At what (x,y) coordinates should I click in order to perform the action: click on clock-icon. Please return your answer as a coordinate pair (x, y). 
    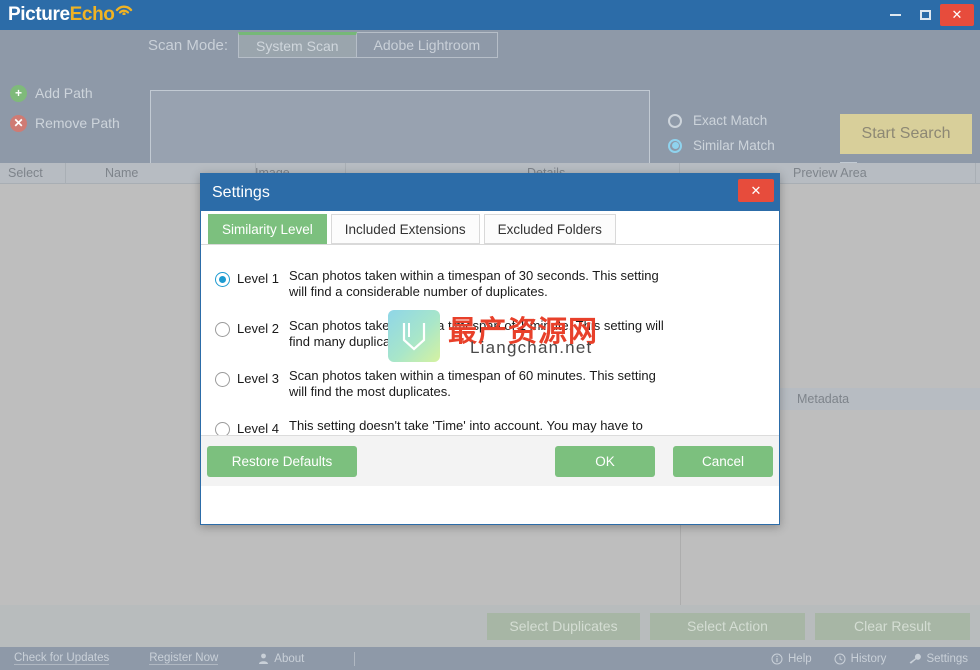
    Looking at the image, I should click on (840, 659).